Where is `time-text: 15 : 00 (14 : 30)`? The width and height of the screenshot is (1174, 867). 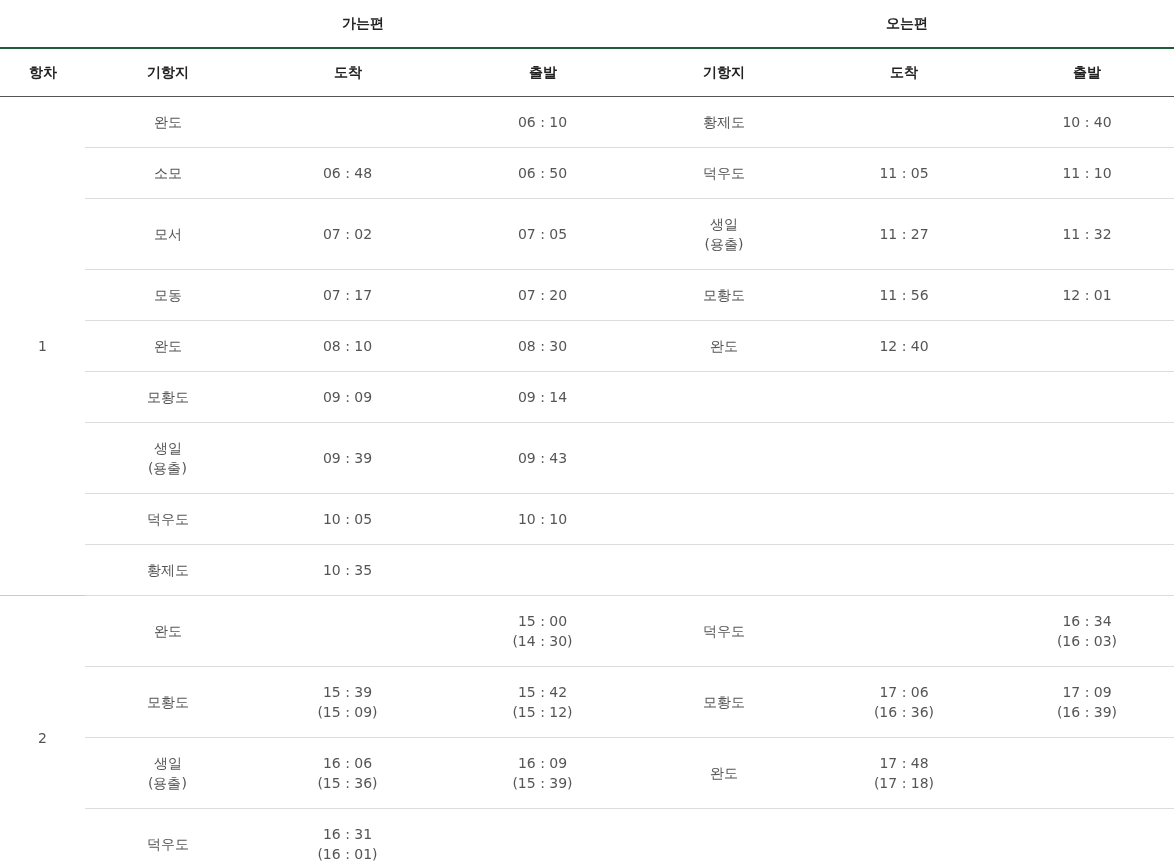 time-text: 15 : 00 (14 : 30) is located at coordinates (542, 631).